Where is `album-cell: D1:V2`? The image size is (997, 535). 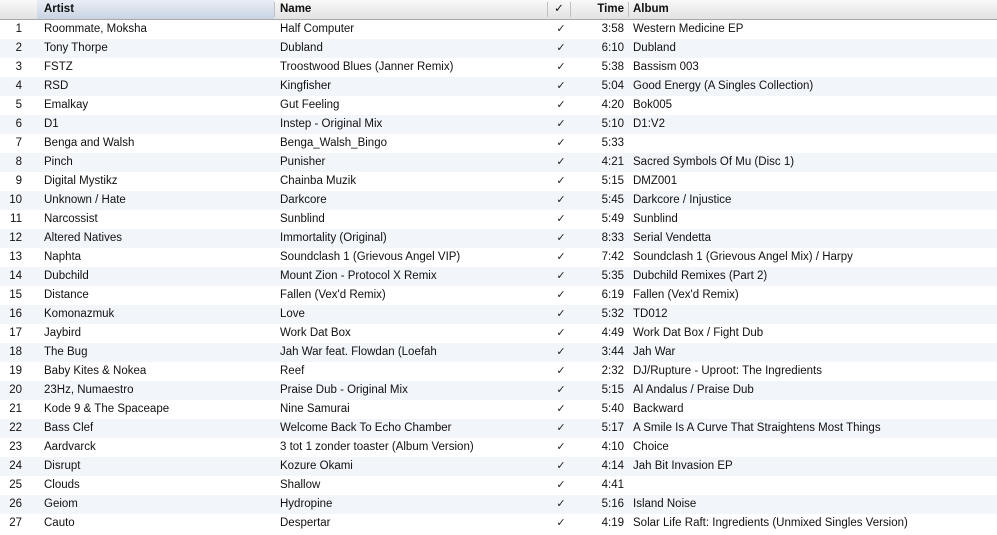 album-cell: D1:V2 is located at coordinates (649, 124).